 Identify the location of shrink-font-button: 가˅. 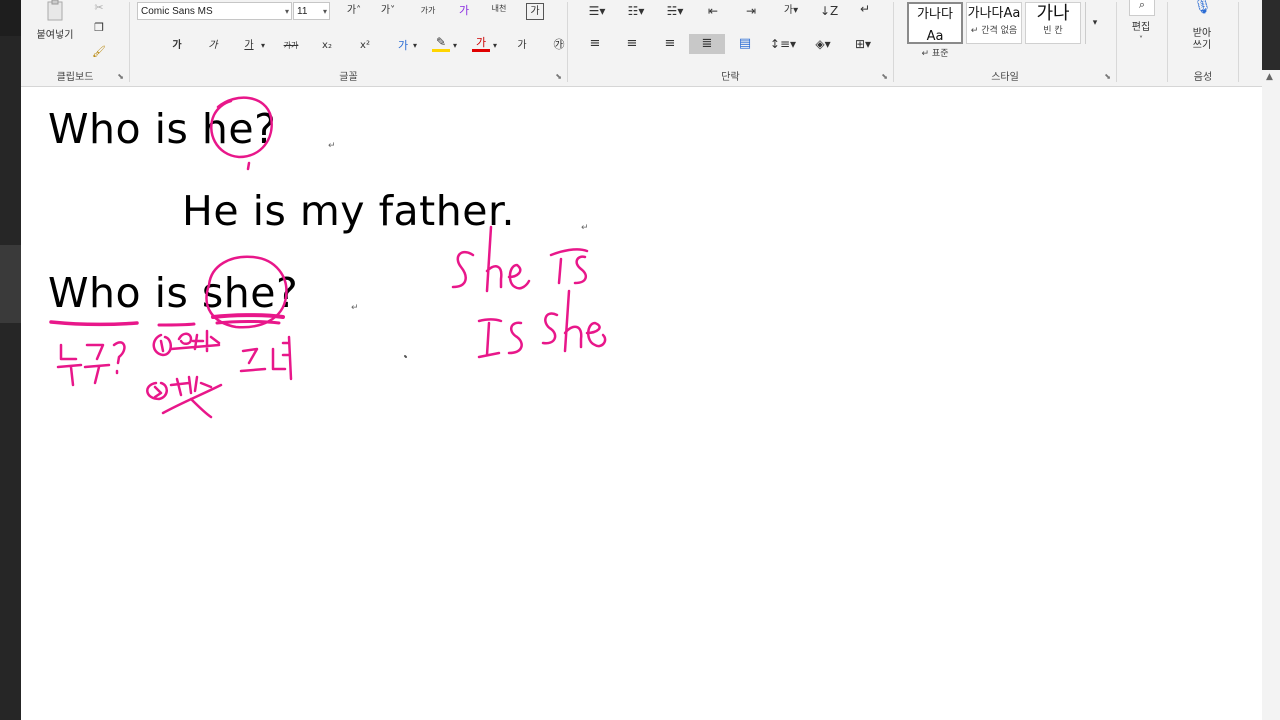
(388, 11).